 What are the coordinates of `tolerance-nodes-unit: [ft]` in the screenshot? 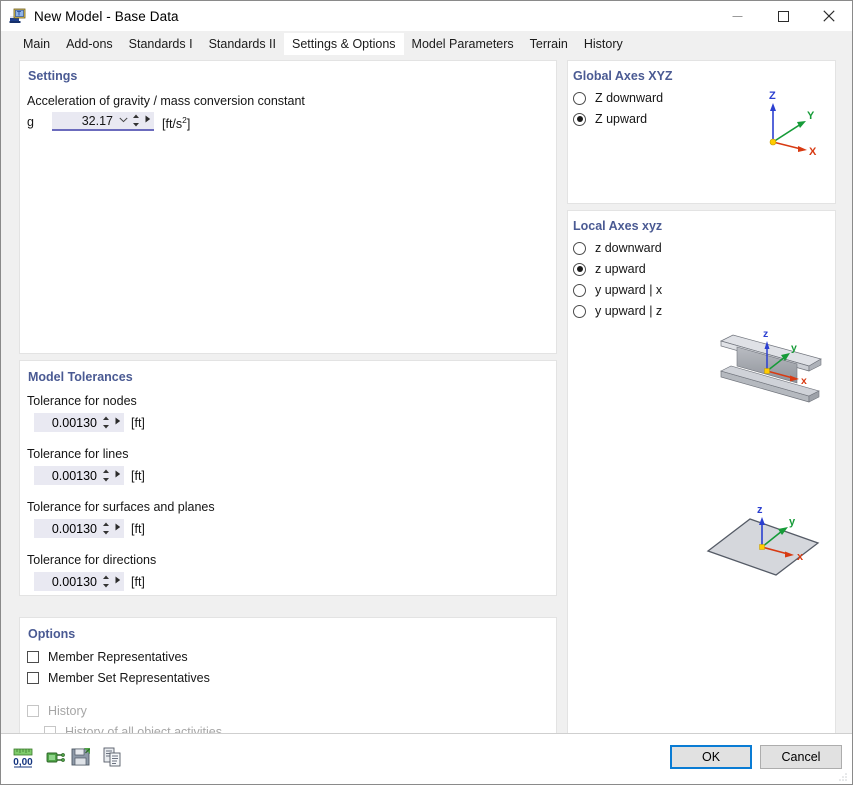 It's located at (138, 423).